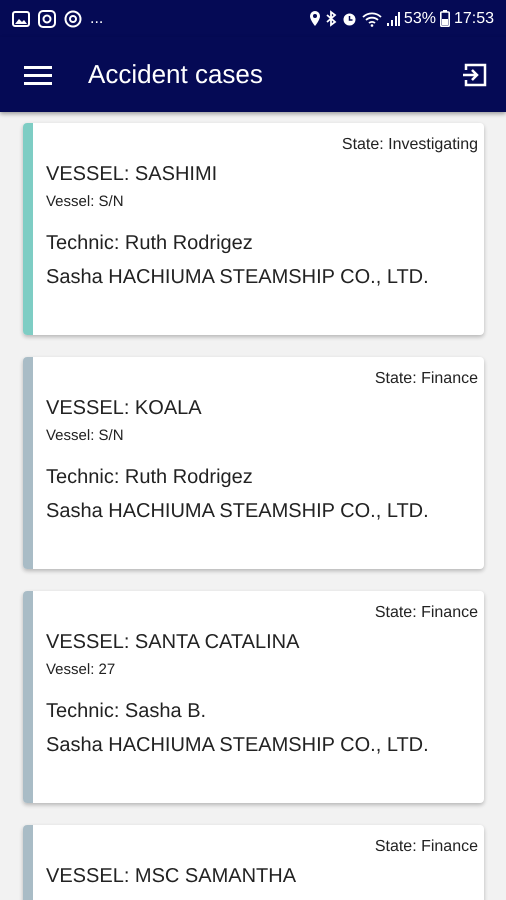  I want to click on case-card: State: Finance VESSEL: MSC SAMANTHA, so click(253, 862).